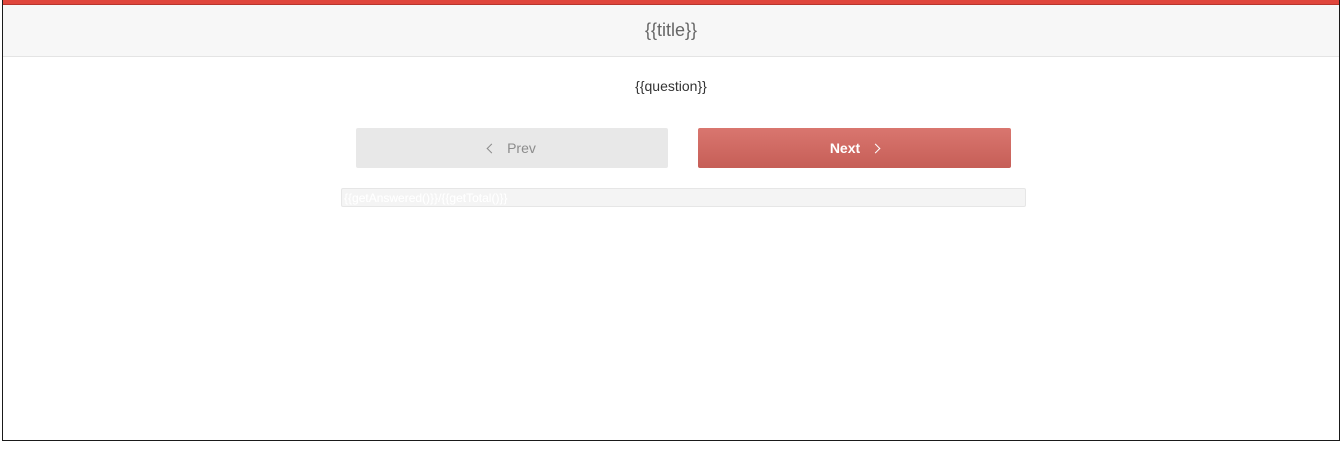  I want to click on chevron-left-icon, so click(491, 148).